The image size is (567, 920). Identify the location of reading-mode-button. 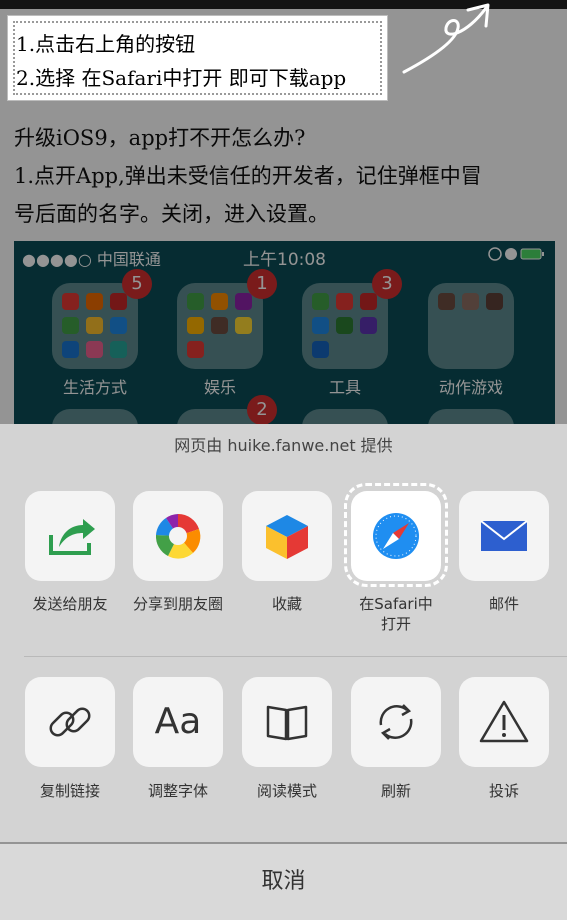
(287, 722).